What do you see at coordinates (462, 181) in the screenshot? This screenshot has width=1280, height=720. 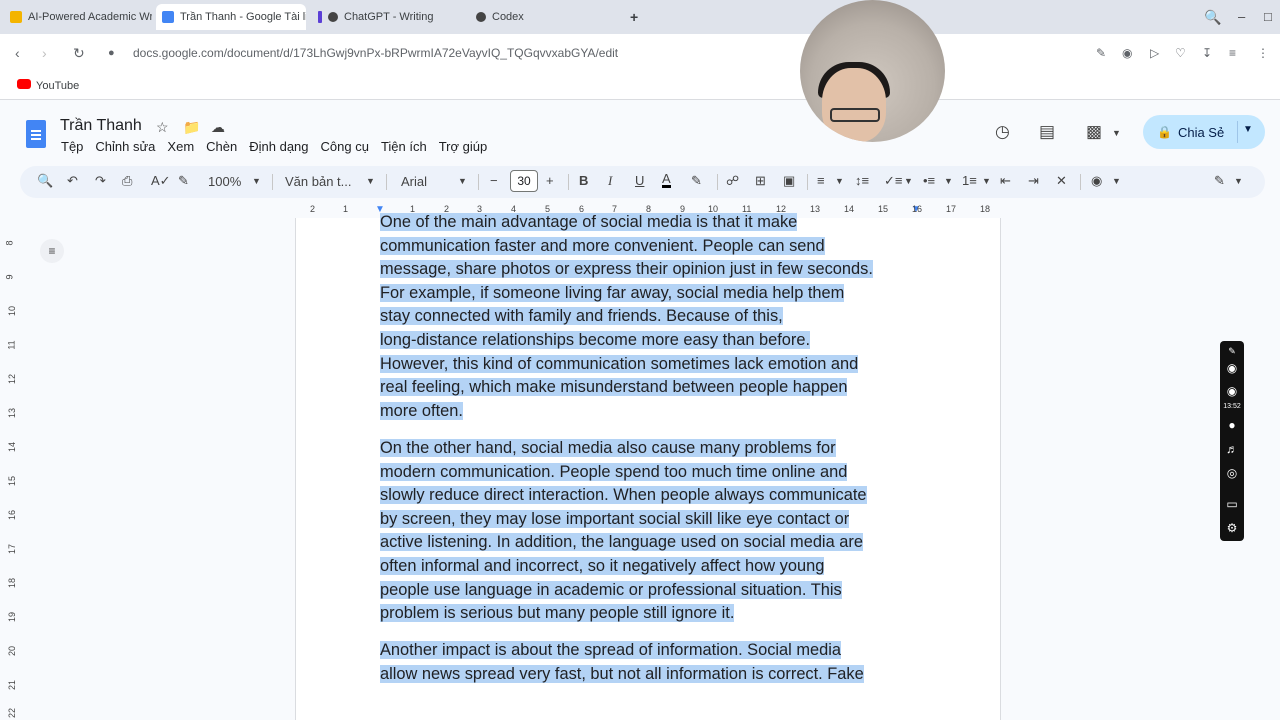 I see `font-dropdown-icon: ▼` at bounding box center [462, 181].